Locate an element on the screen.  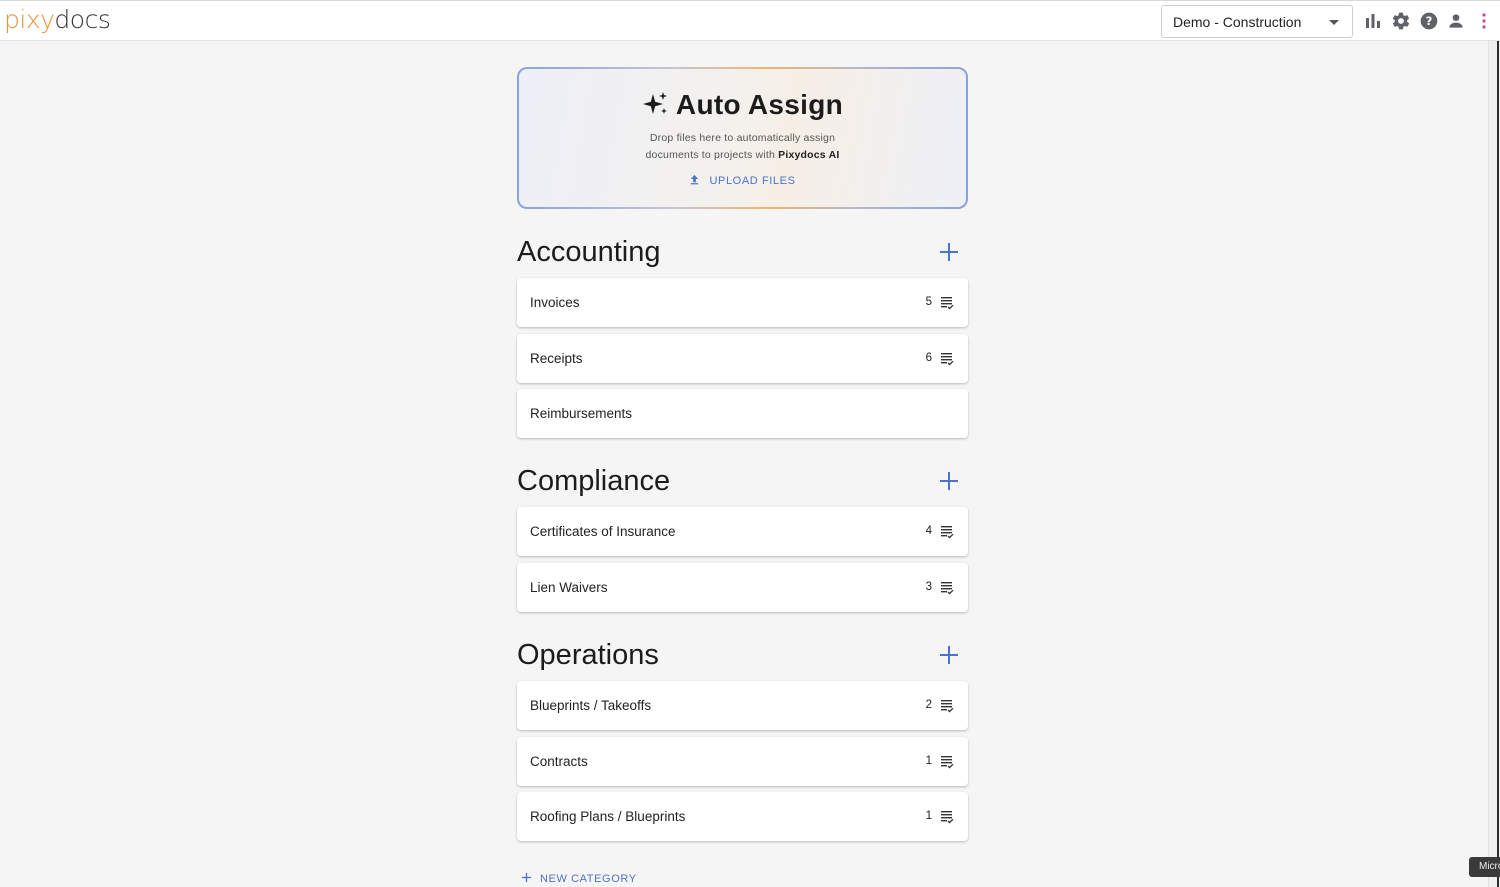
gear-icon is located at coordinates (1401, 21).